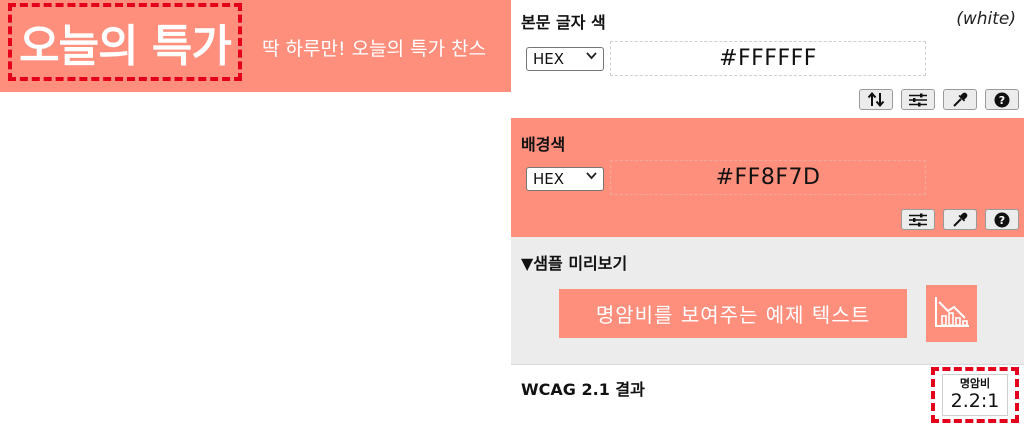  What do you see at coordinates (733, 313) in the screenshot?
I see `sample-text-preview: 명암비를 보여주는 예제 텍스트` at bounding box center [733, 313].